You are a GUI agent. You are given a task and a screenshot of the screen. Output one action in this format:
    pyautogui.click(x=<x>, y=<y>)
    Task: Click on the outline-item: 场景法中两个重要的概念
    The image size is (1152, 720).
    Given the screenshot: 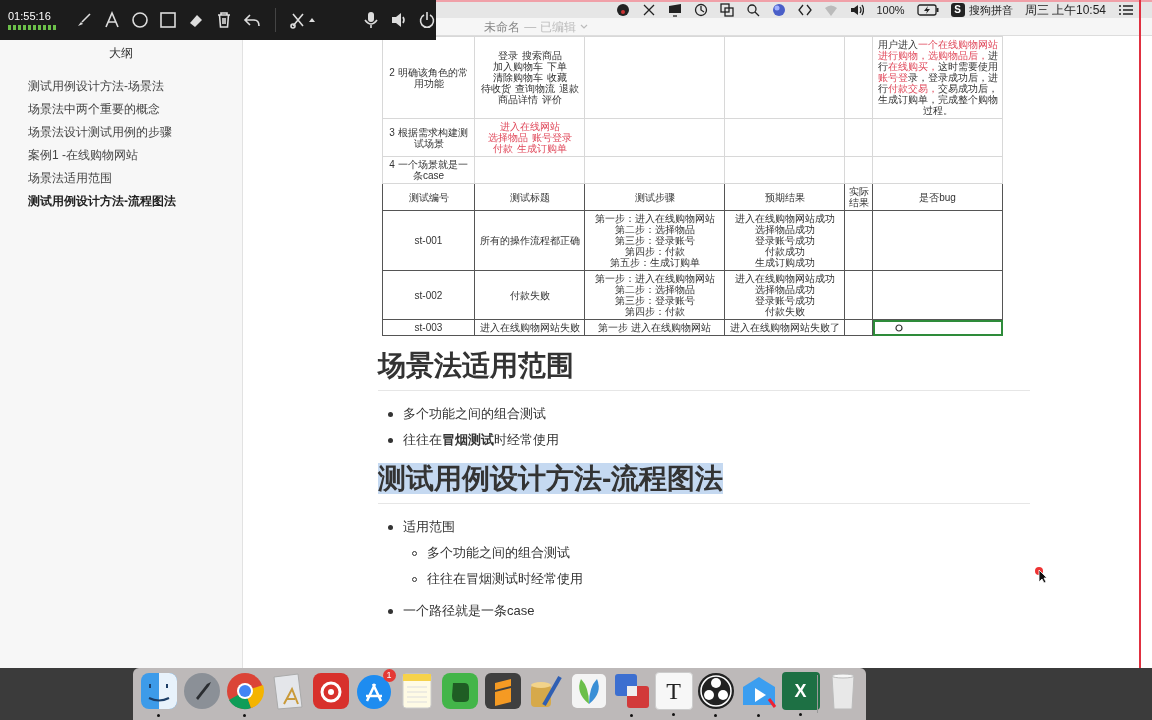 What is the action you would take?
    pyautogui.click(x=121, y=108)
    